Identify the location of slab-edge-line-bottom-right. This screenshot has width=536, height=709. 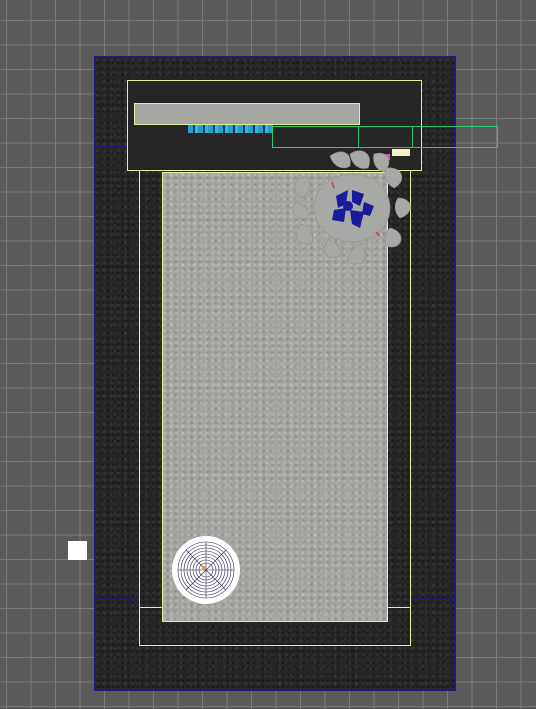
(433, 599).